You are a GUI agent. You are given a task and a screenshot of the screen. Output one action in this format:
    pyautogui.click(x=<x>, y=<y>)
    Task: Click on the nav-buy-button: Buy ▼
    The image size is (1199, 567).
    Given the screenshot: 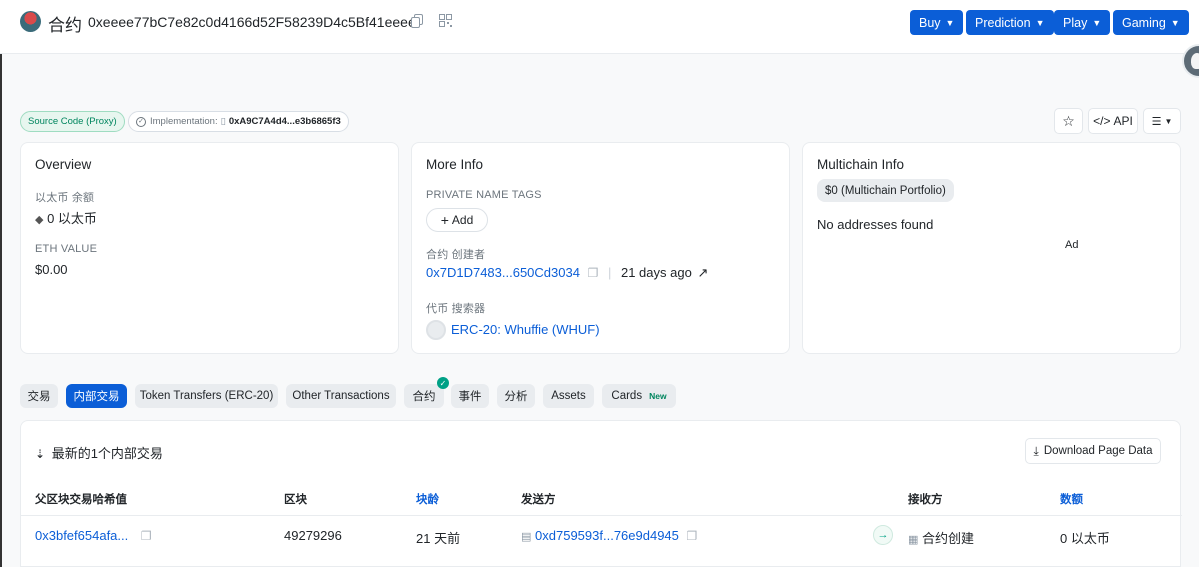 What is the action you would take?
    pyautogui.click(x=937, y=22)
    